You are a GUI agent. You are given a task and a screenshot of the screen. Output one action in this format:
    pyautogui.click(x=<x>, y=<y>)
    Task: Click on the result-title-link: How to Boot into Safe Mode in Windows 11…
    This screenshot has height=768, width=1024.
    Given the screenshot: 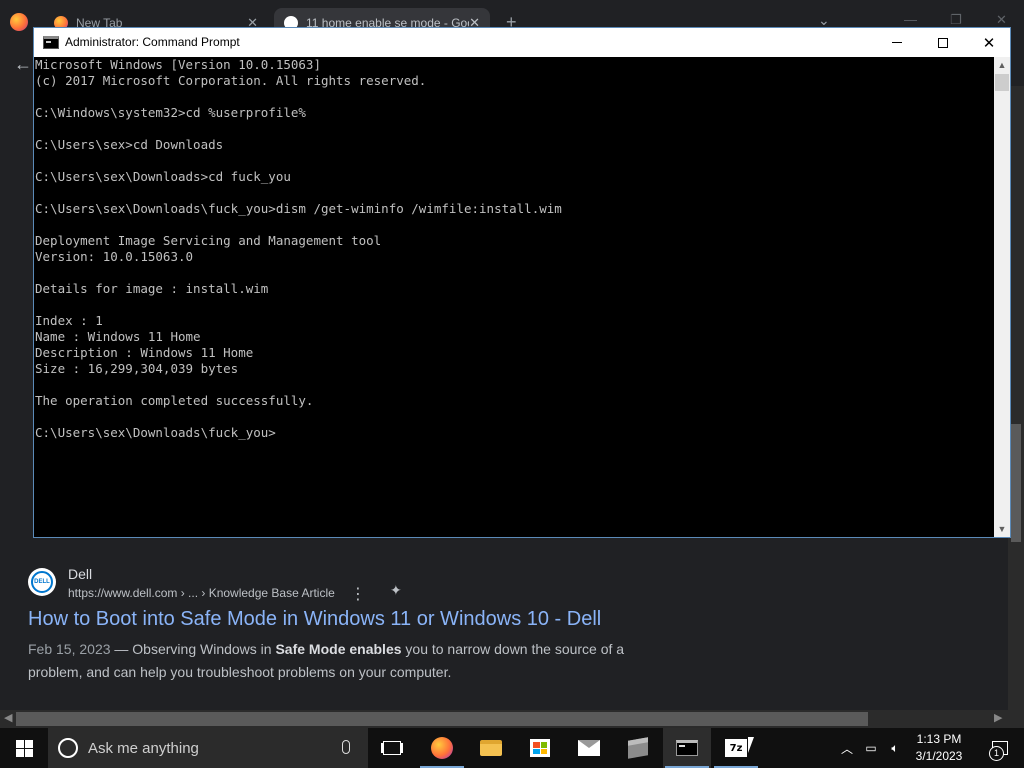 What is the action you would take?
    pyautogui.click(x=314, y=619)
    